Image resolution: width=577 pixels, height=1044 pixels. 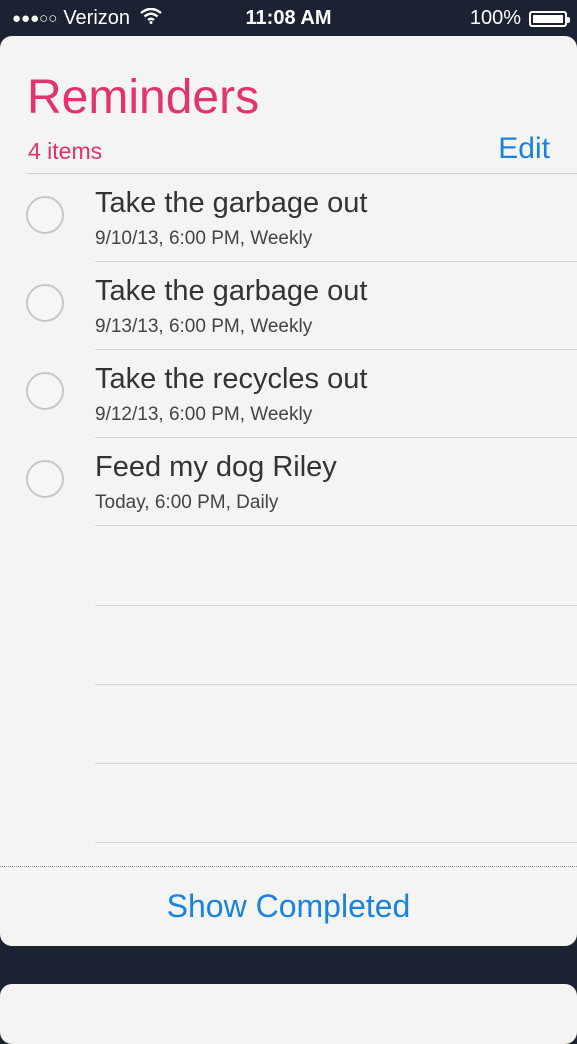 What do you see at coordinates (288, 906) in the screenshot?
I see `show-completed-button: Show Completed` at bounding box center [288, 906].